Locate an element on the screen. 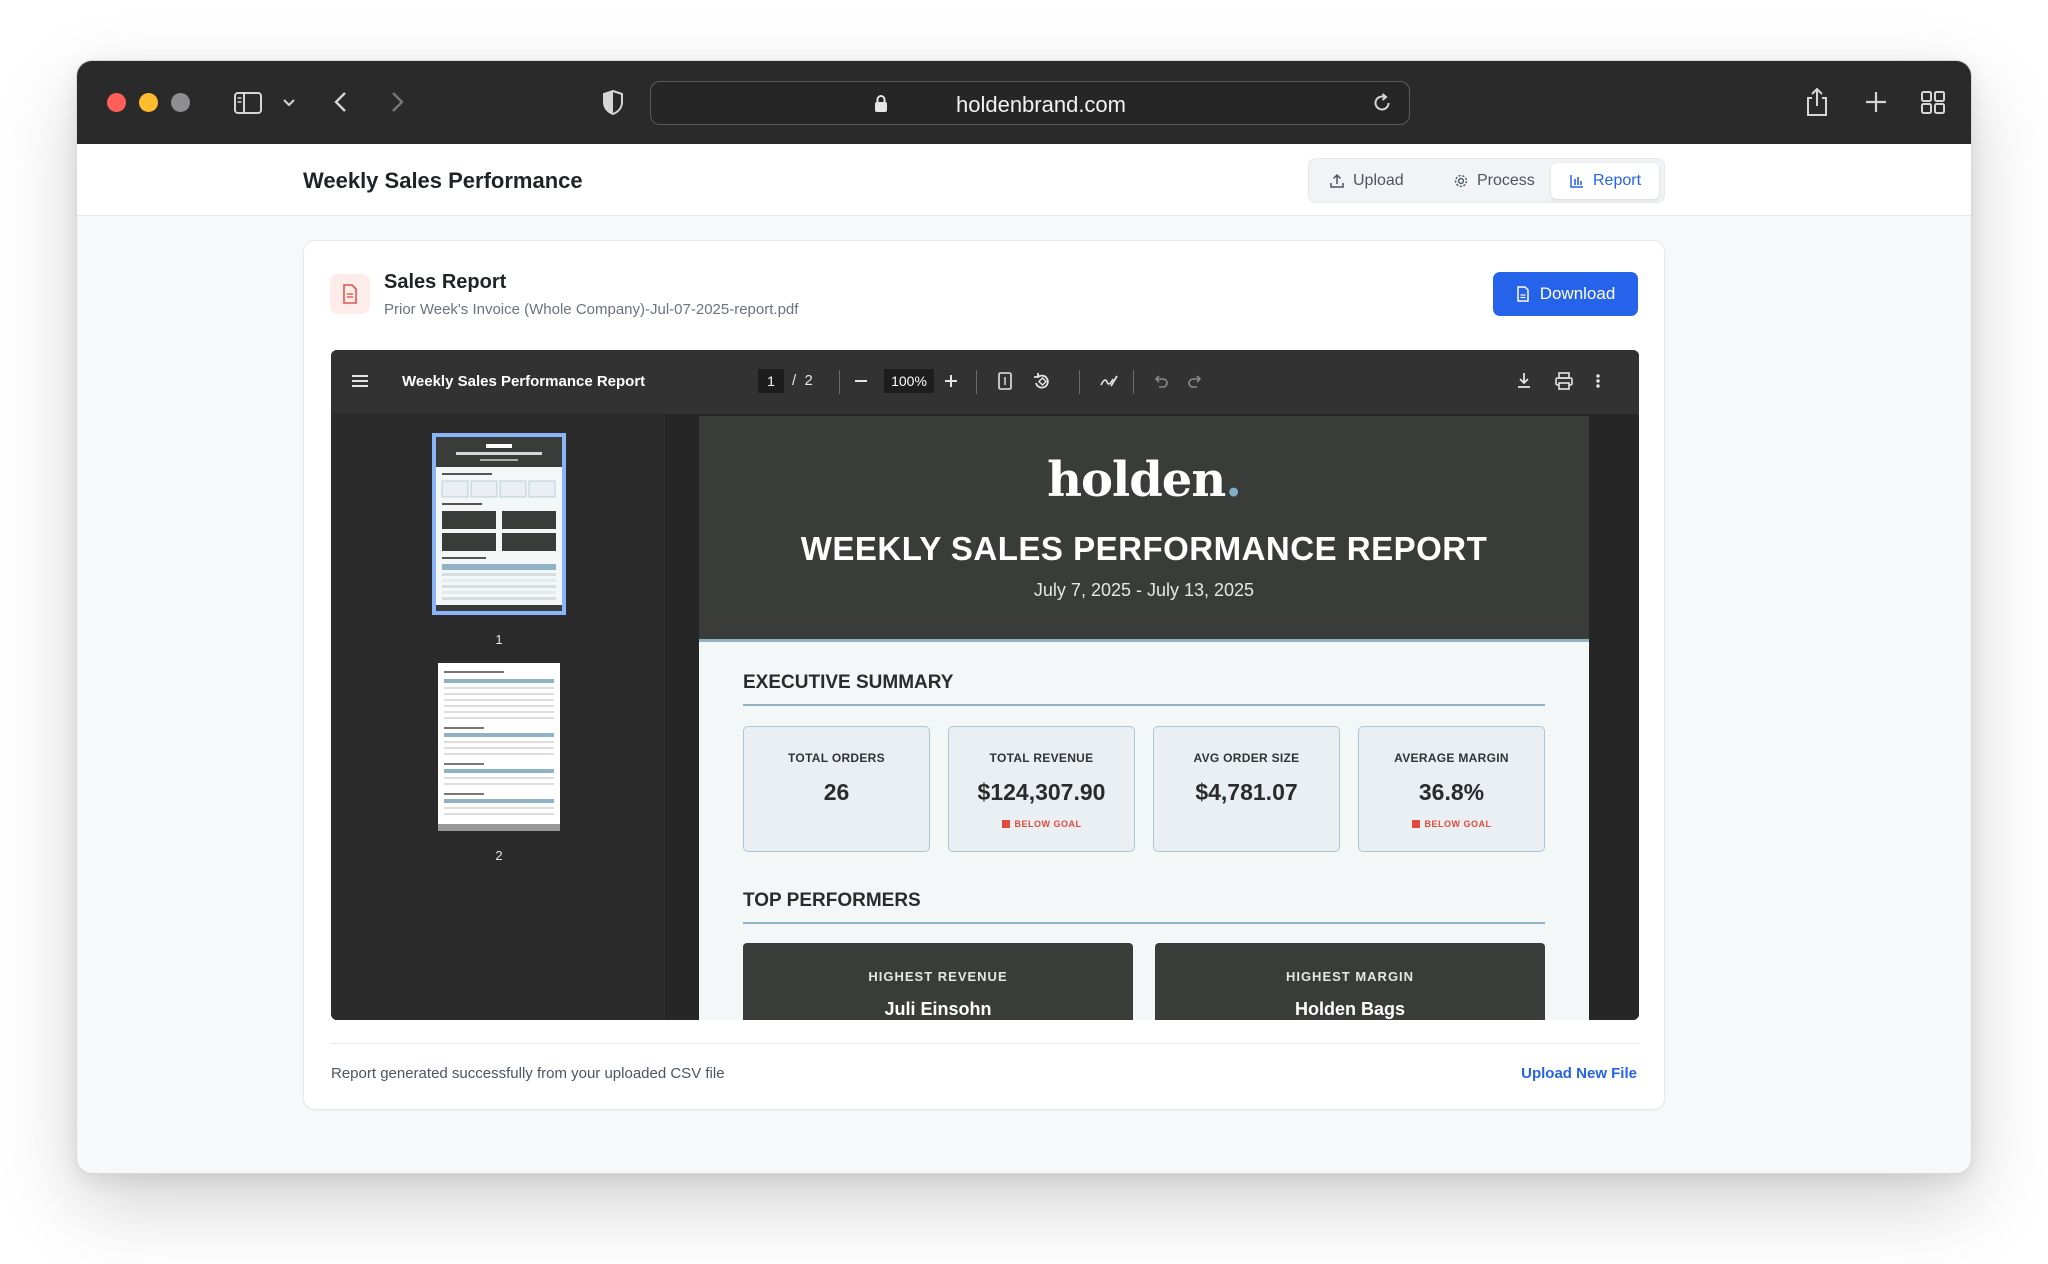 This screenshot has width=2048, height=1264. top-performers-heading: TOP PERFORMERS is located at coordinates (832, 900).